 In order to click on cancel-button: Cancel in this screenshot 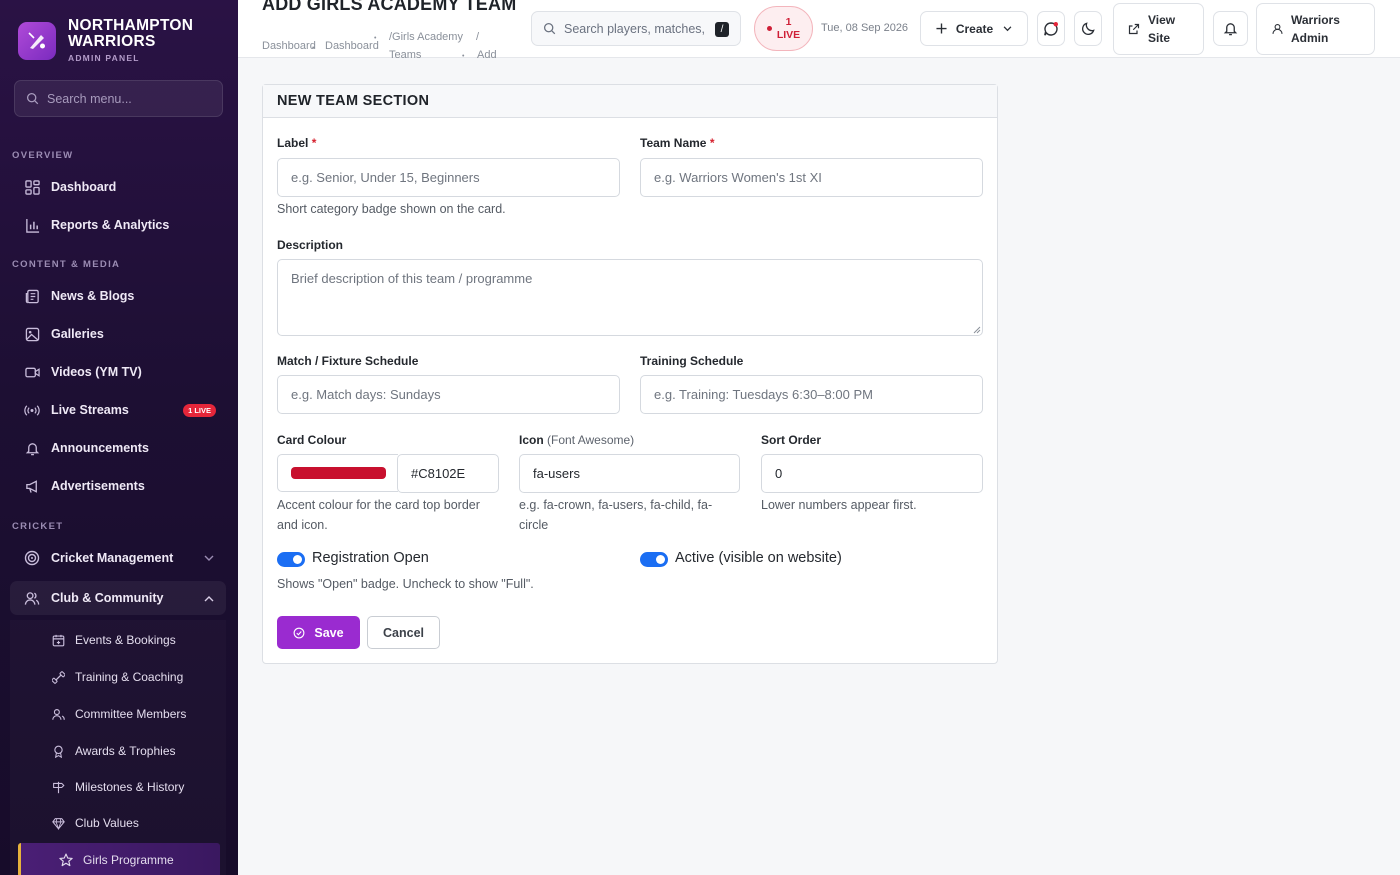, I will do `click(403, 632)`.